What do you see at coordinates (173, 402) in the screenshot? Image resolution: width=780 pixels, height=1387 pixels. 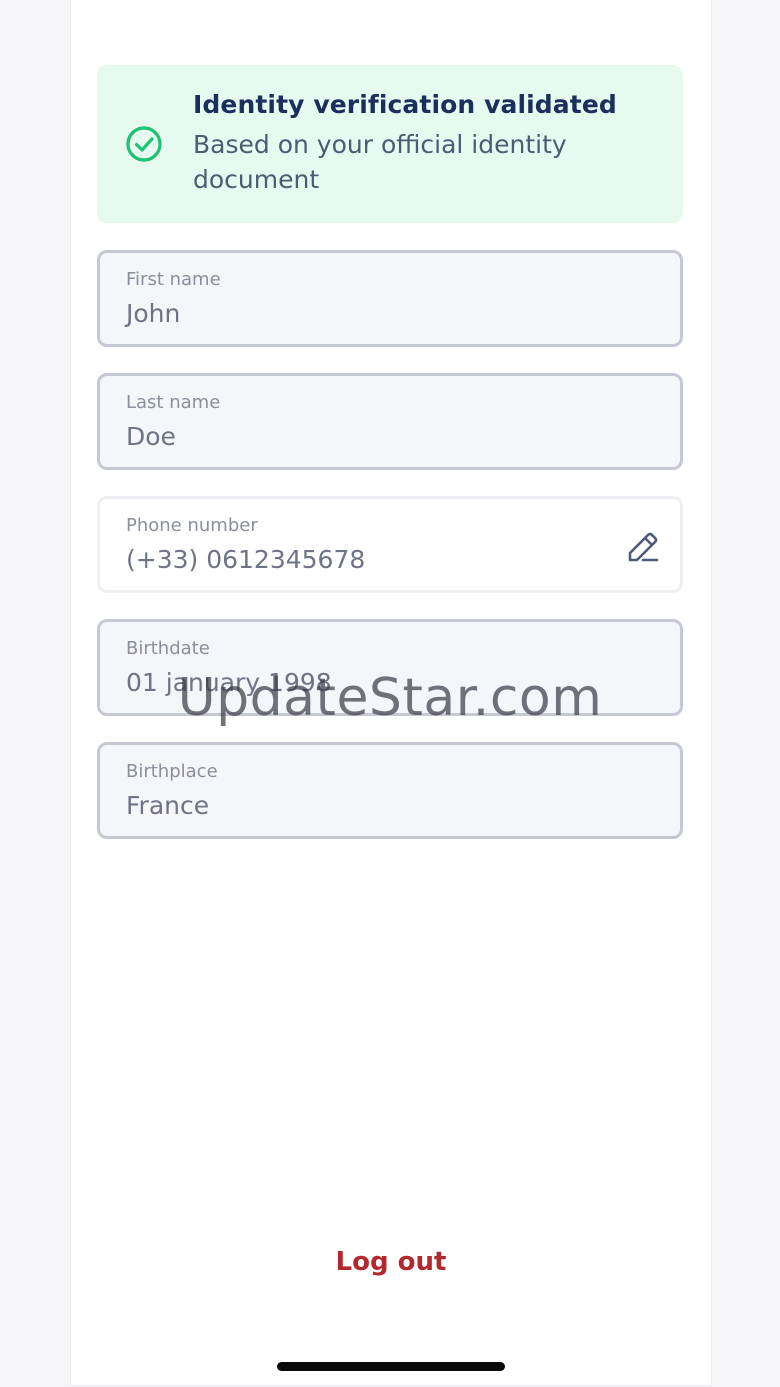 I see `last-name-label: Last name` at bounding box center [173, 402].